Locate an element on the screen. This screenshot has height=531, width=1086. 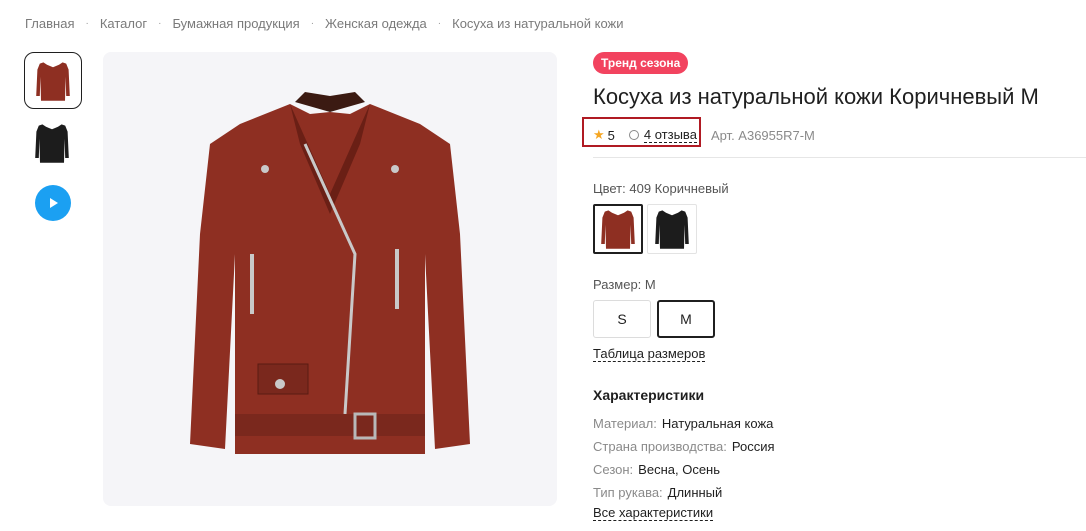
color-label: Цвет: 409 Коричневый is located at coordinates (661, 188).